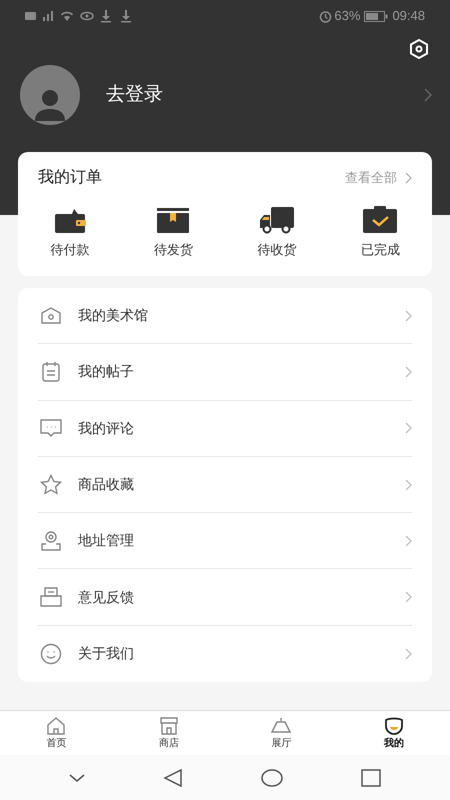 Image resolution: width=450 pixels, height=800 pixels. I want to click on bell-icon, so click(281, 726).